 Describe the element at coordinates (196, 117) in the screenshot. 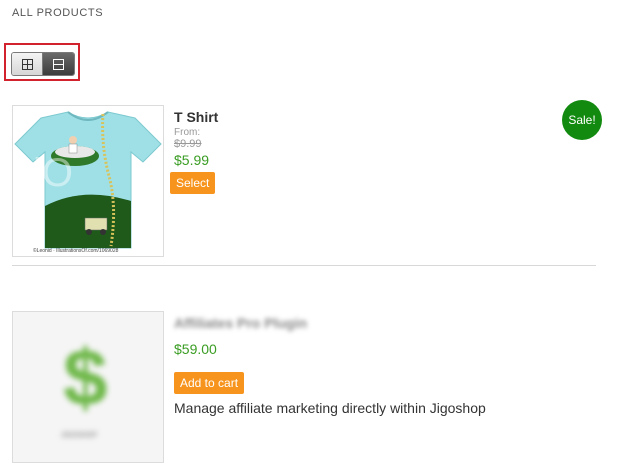

I see `product-title: T Shirt` at that location.